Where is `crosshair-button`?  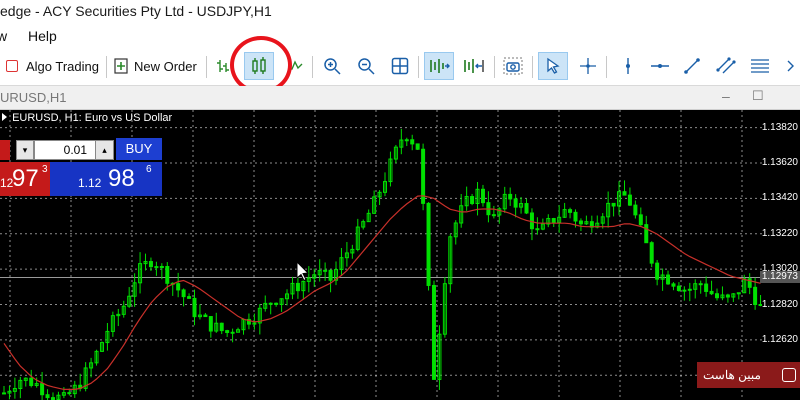
crosshair-button is located at coordinates (588, 66).